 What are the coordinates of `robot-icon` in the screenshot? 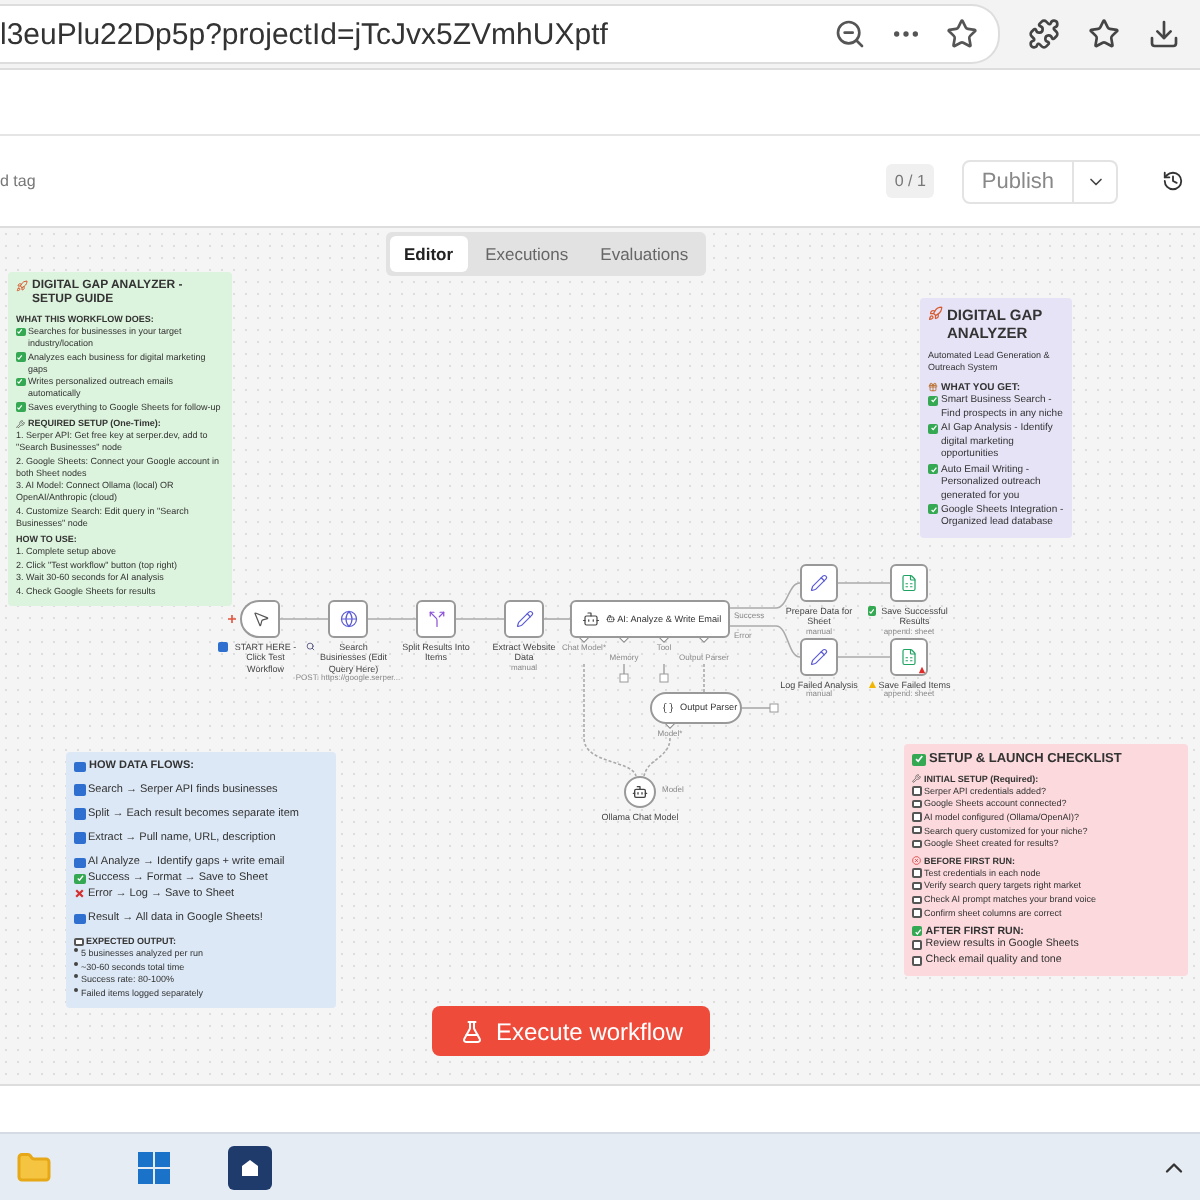 It's located at (591, 619).